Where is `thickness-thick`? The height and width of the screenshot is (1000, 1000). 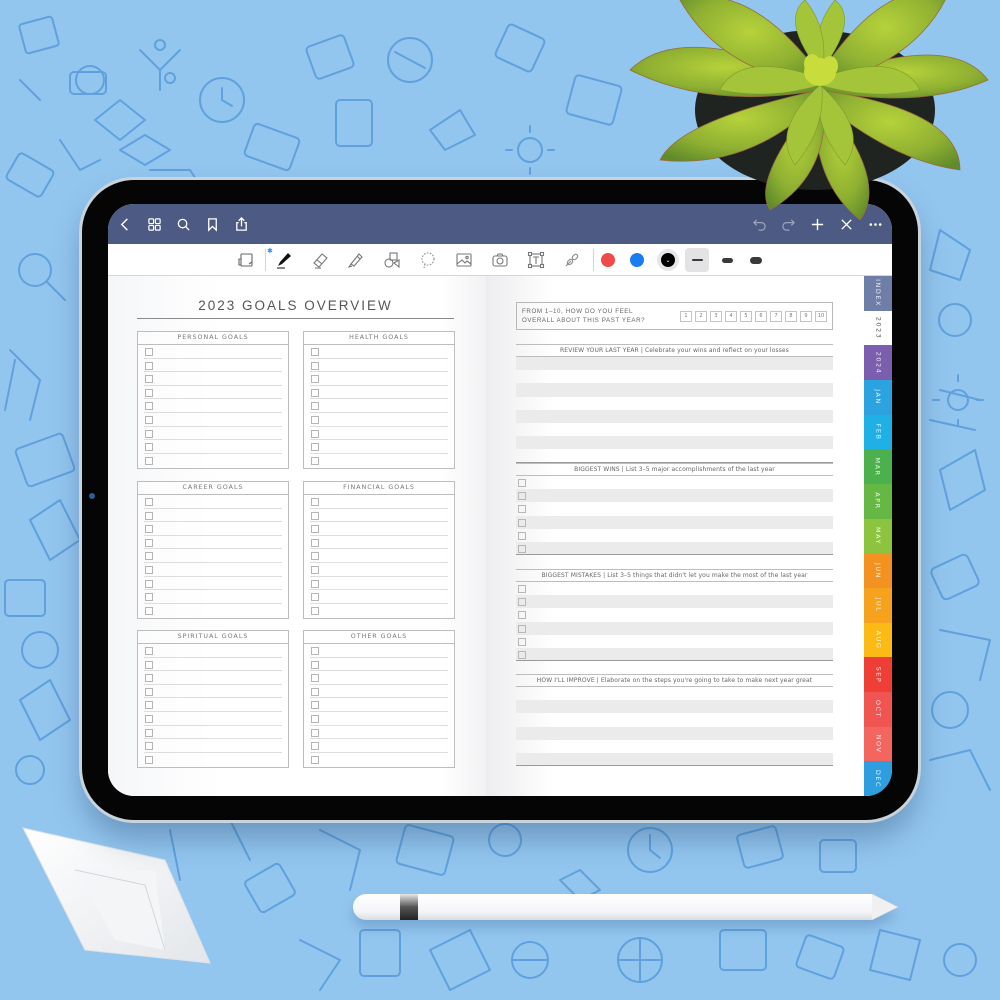
thickness-thick is located at coordinates (756, 260).